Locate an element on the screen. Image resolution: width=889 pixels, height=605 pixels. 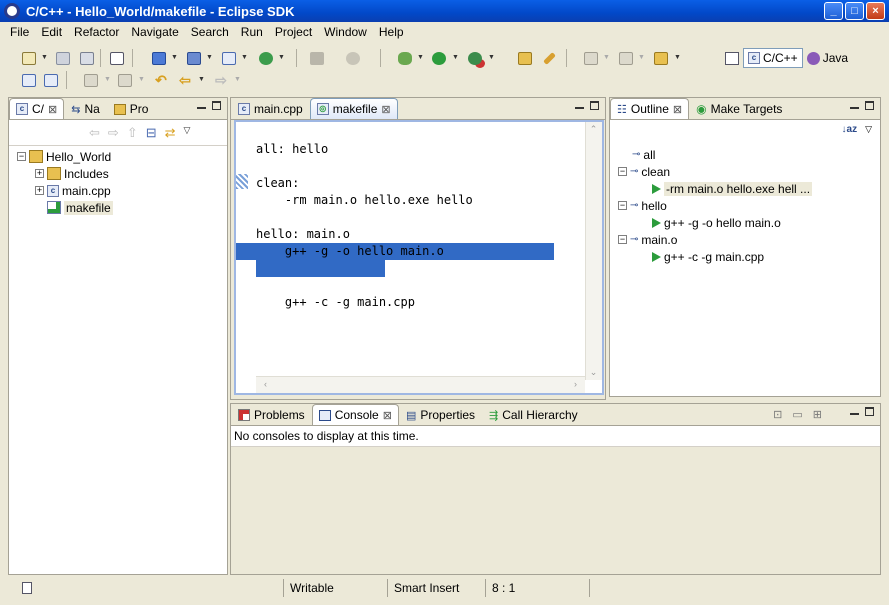
tab-navigator: ⇆ Na is located at coordinates (85, 108).